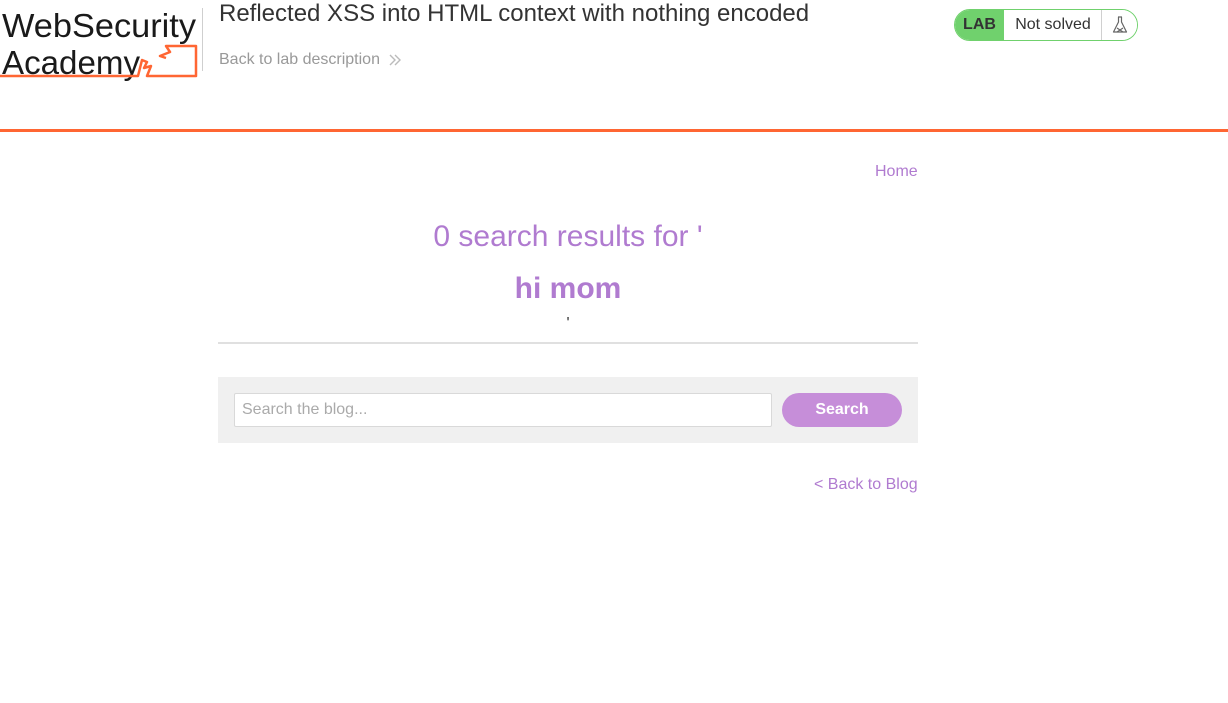 The width and height of the screenshot is (1228, 703). Describe the element at coordinates (395, 60) in the screenshot. I see `double-chevron-right-icon` at that location.